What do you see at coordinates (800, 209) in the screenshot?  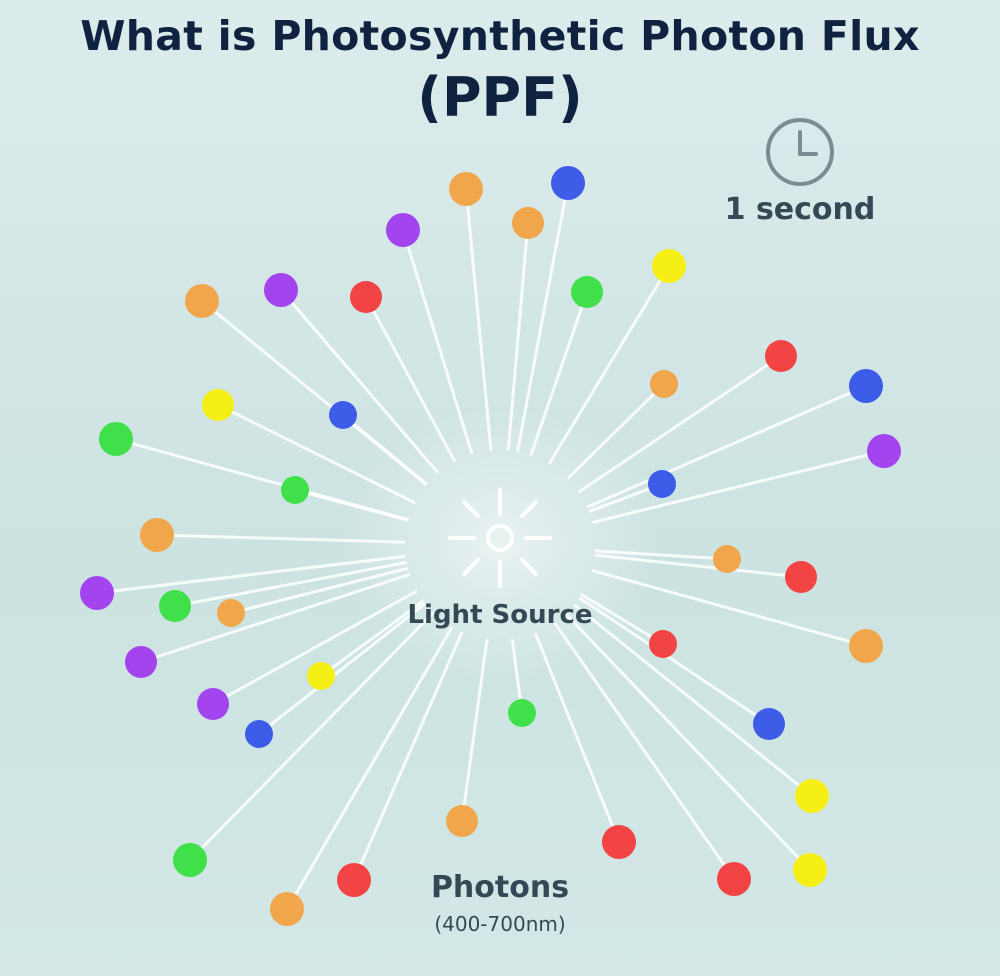 I see `timer-label: 1 second` at bounding box center [800, 209].